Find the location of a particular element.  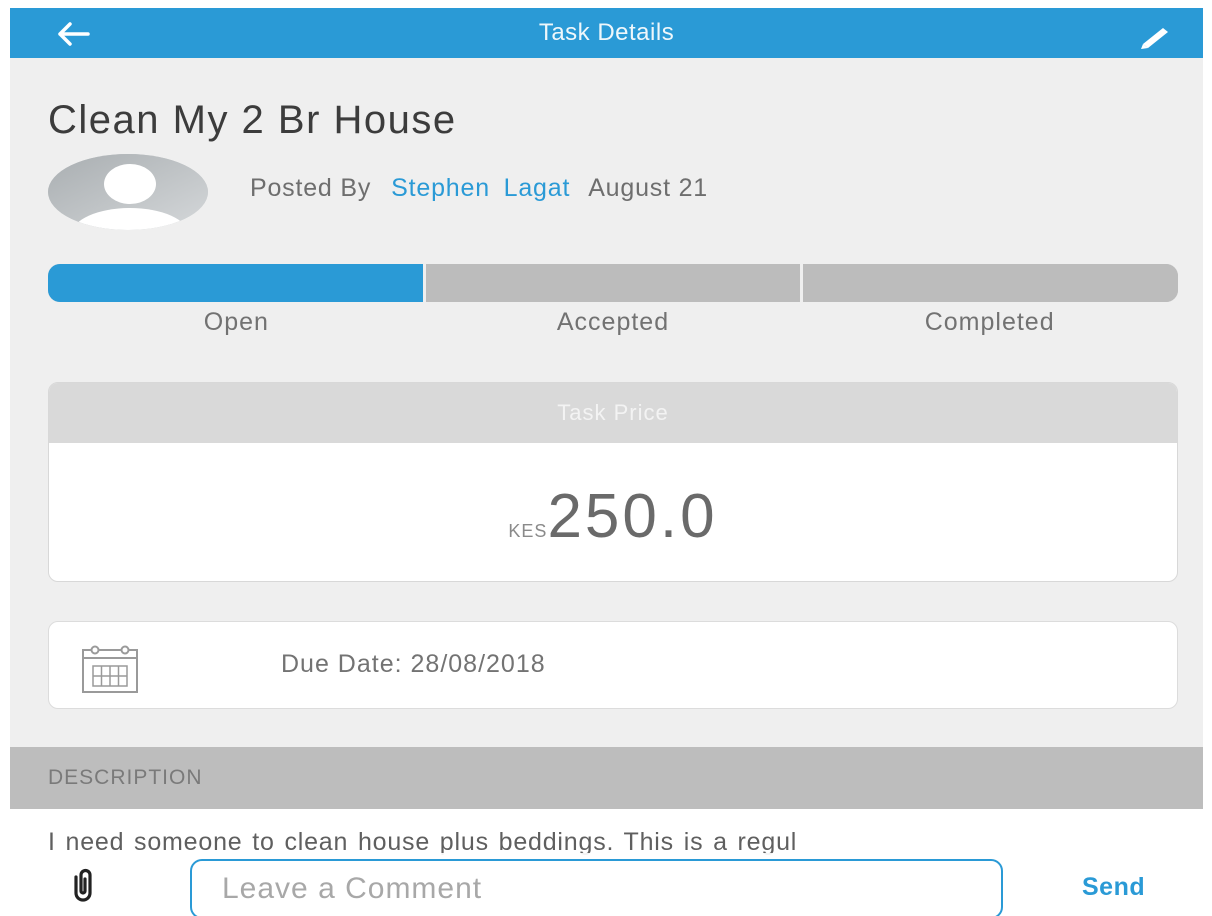

due-date-text: Due Date: 28/08/2018 is located at coordinates (413, 664).